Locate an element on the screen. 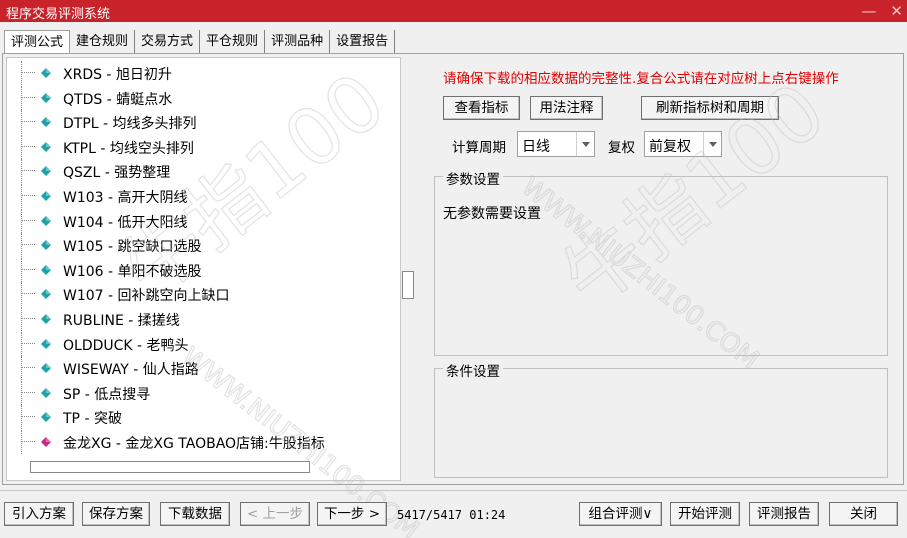  prev-step-button: < 上一步 is located at coordinates (275, 514).